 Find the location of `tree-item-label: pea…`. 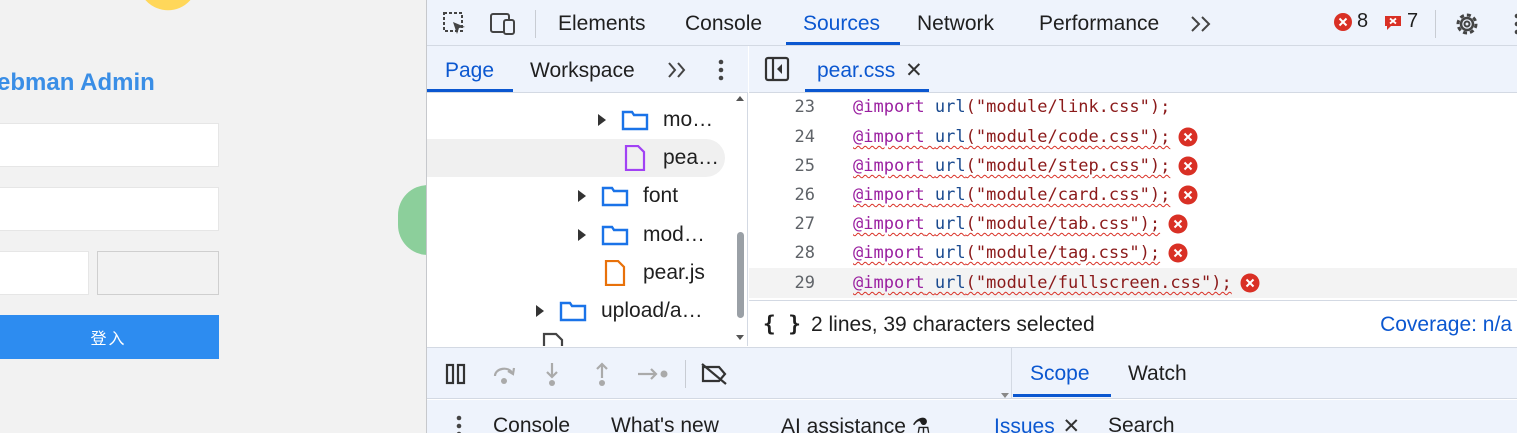

tree-item-label: pea… is located at coordinates (691, 157).